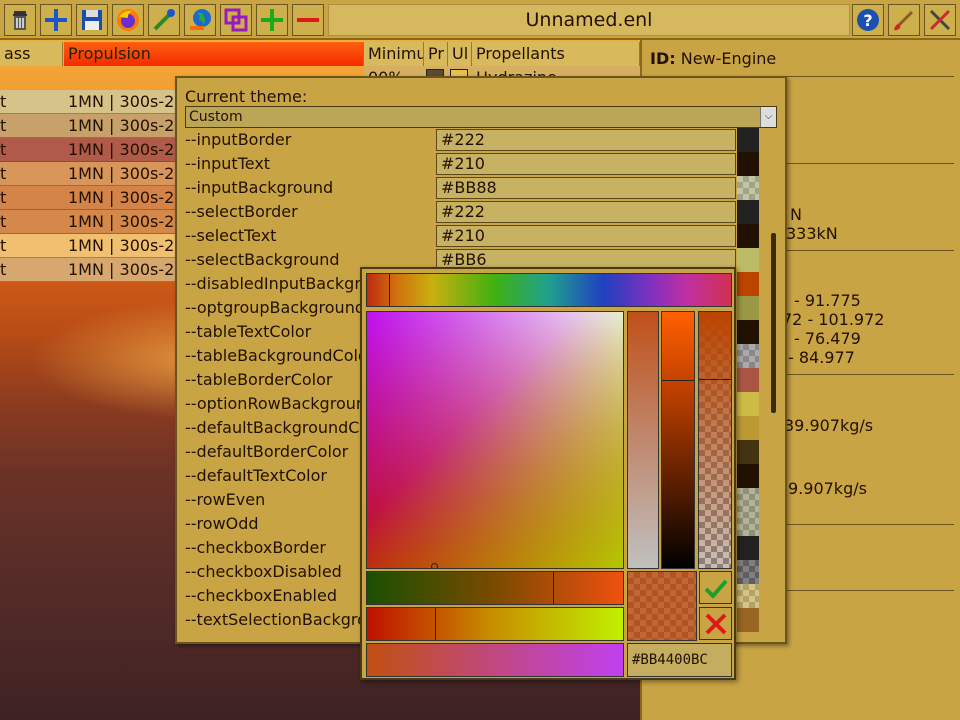 The image size is (960, 720). I want to click on column-header-pr: Pr, so click(436, 54).